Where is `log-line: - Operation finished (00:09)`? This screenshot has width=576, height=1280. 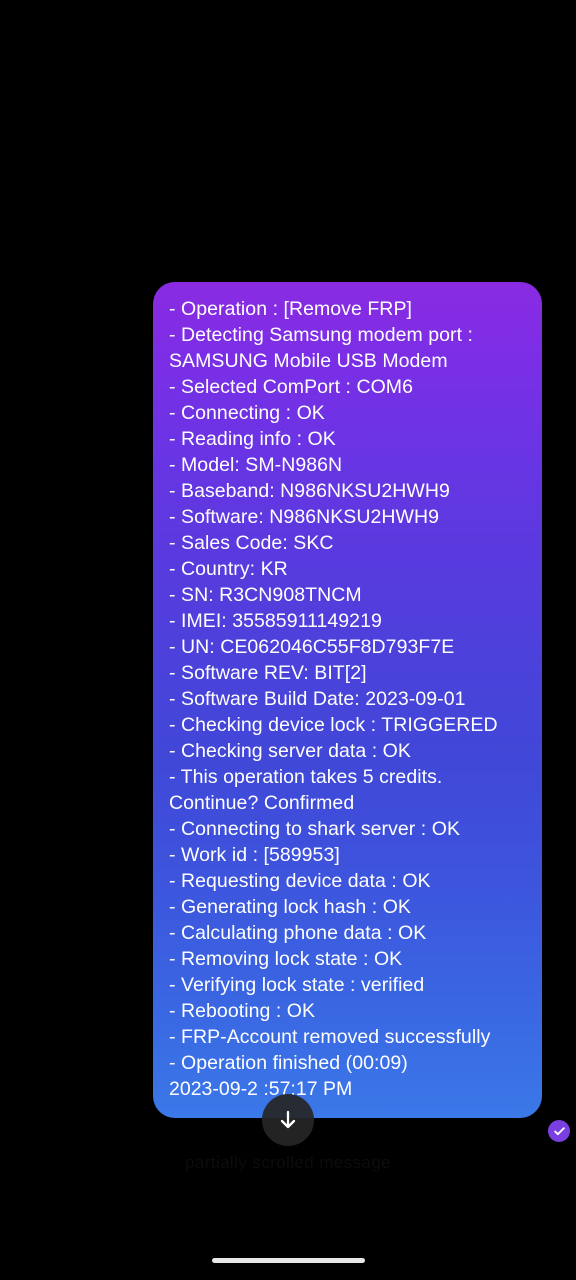 log-line: - Operation finished (00:09) is located at coordinates (288, 1063).